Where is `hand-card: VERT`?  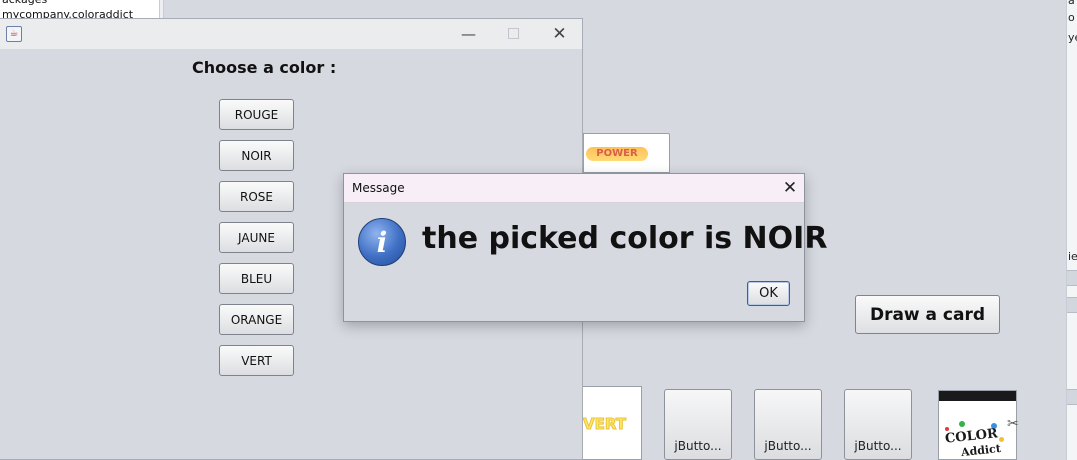
hand-card: VERT is located at coordinates (612, 423).